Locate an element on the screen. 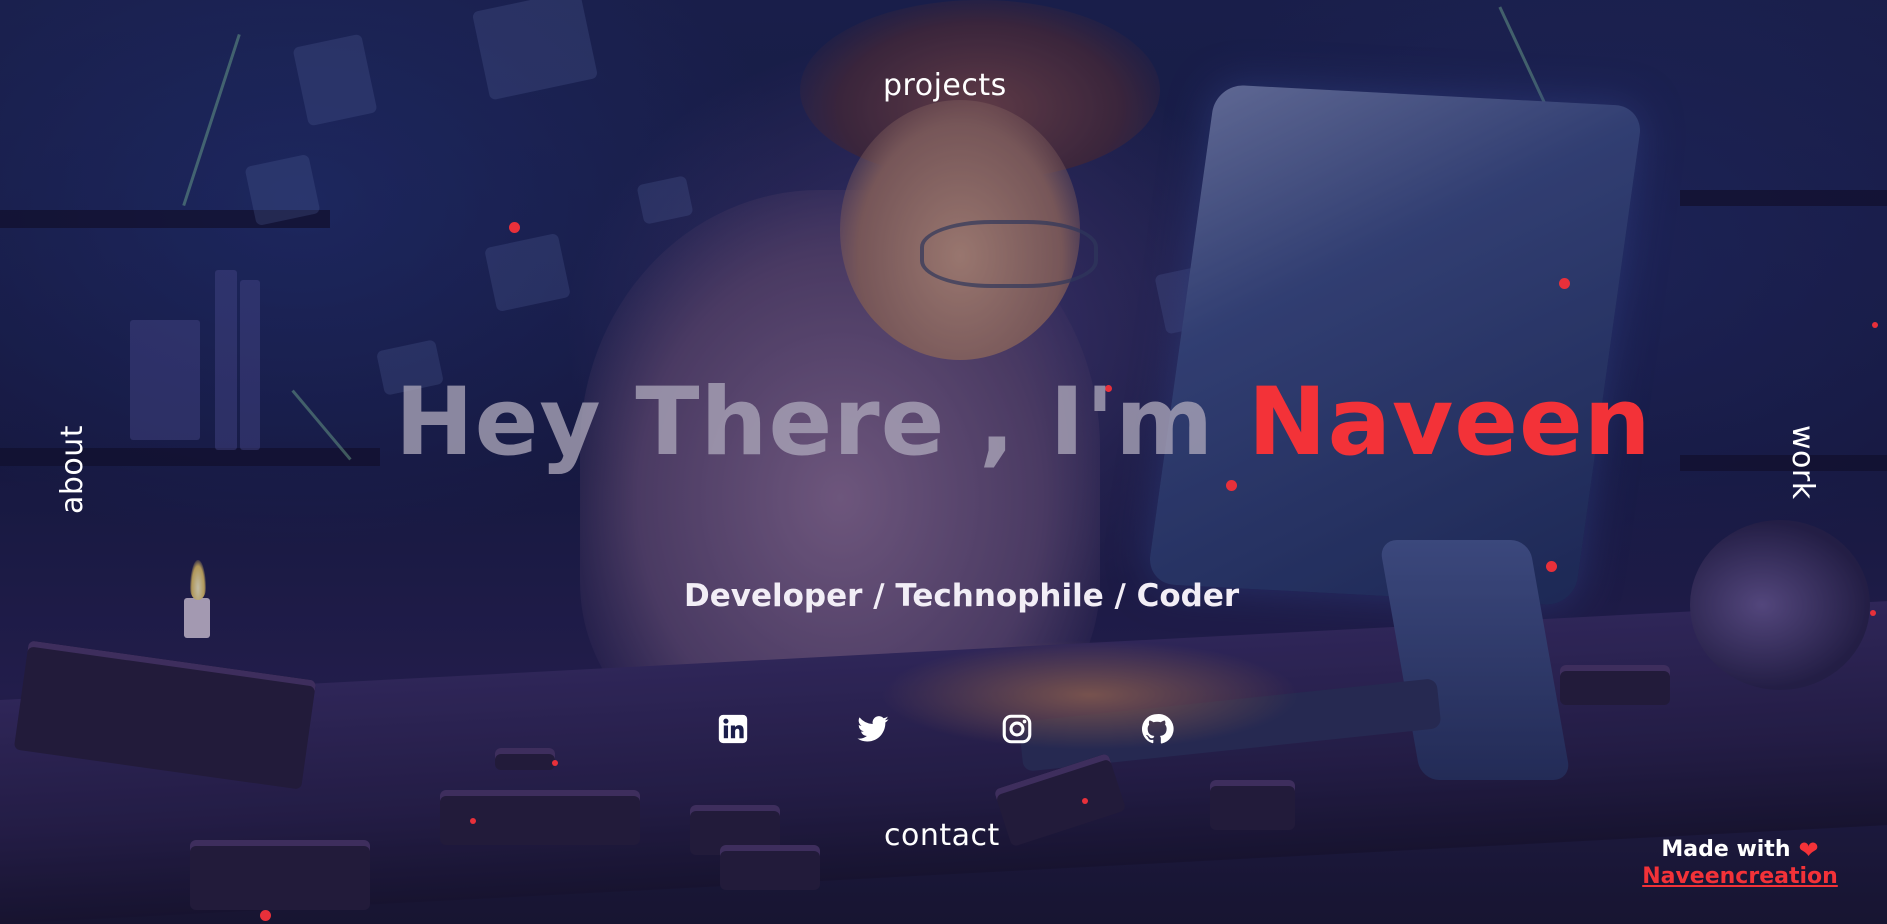 The height and width of the screenshot is (924, 1887). nav-contact-link: contact is located at coordinates (942, 835).